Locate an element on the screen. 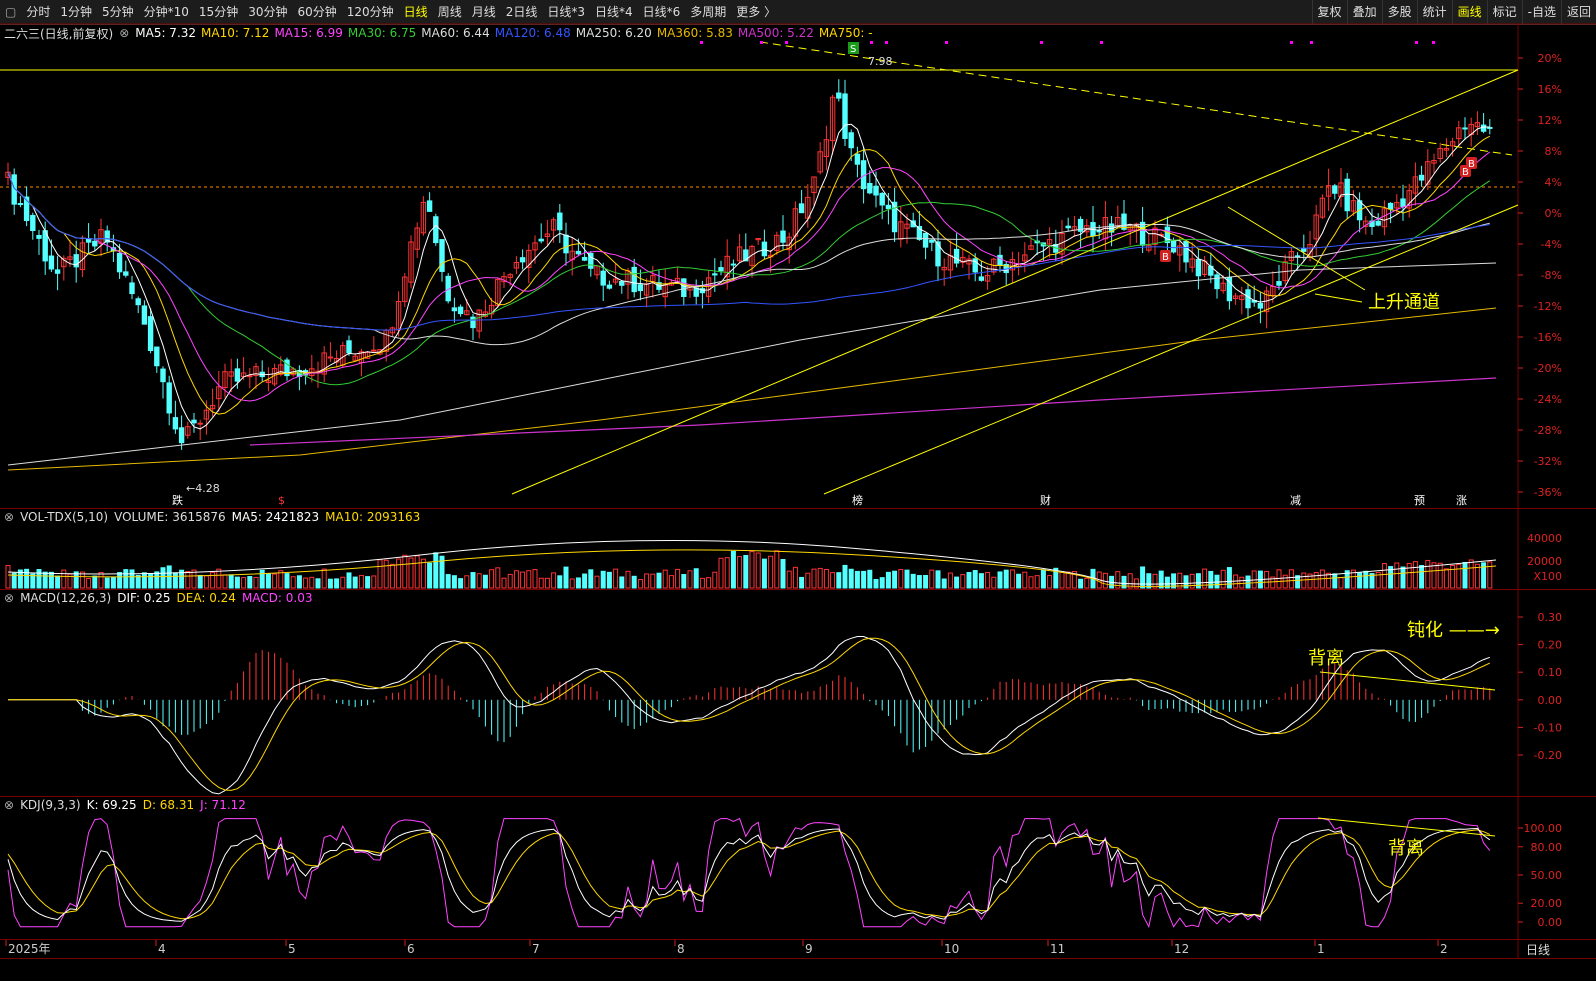 Image resolution: width=1596 pixels, height=981 pixels. x-axis-label: 12 is located at coordinates (1181, 949).